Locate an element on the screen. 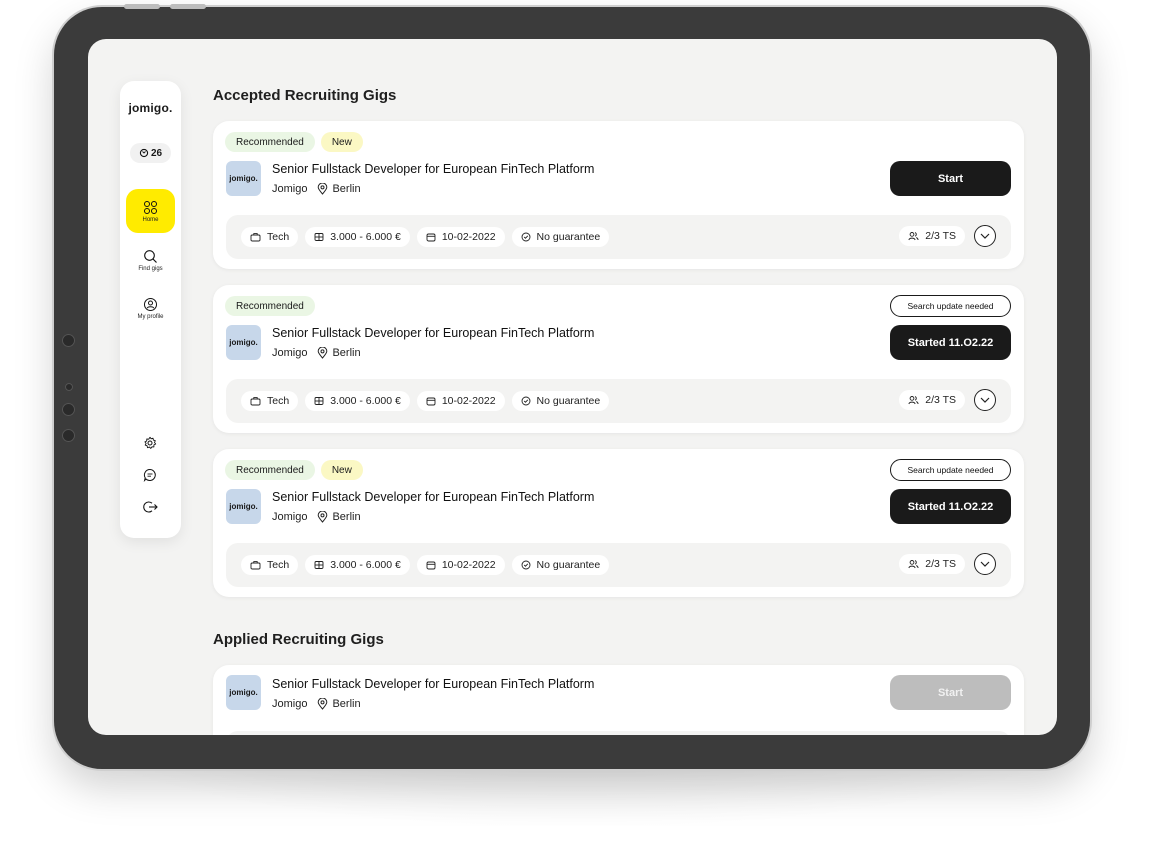 The image size is (1155, 855). start-button: Start is located at coordinates (950, 178).